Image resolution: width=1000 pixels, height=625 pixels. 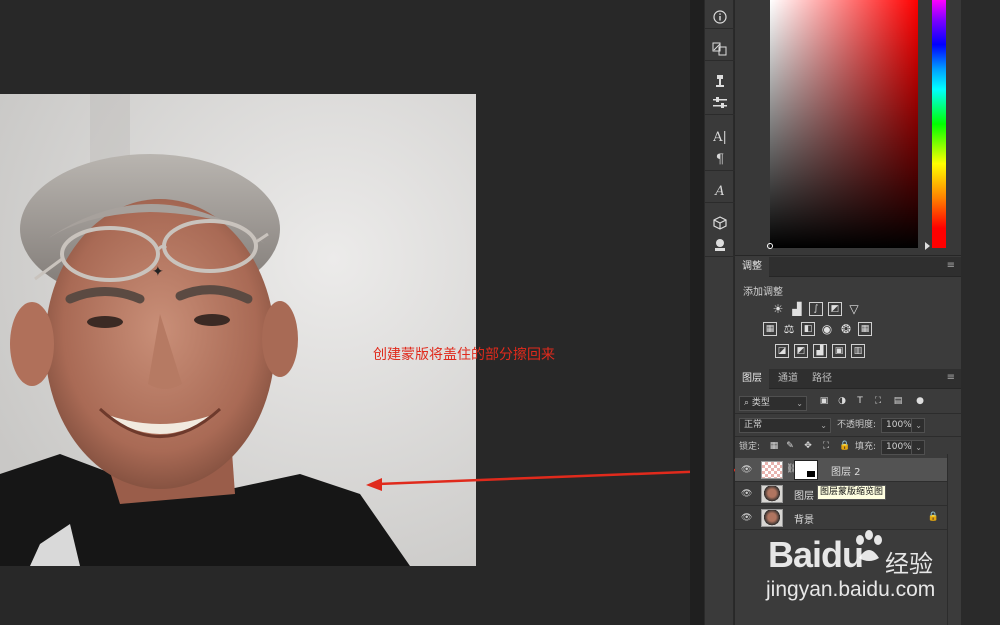 I want to click on color-panel, so click(x=848, y=128).